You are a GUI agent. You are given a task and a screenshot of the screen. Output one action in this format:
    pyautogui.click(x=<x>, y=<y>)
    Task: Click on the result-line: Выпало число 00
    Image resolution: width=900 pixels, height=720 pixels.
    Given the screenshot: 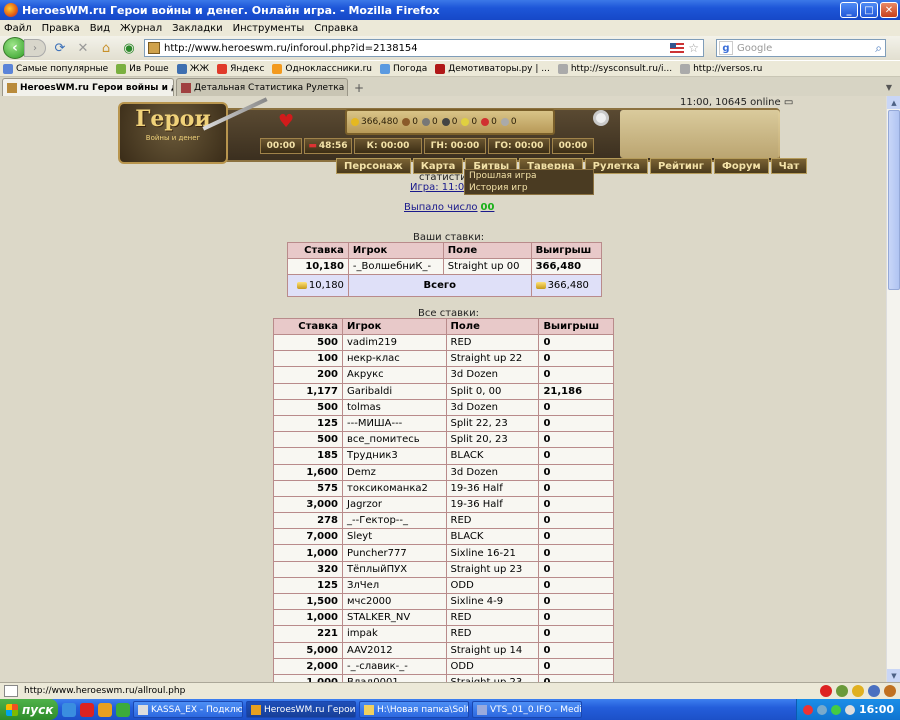 What is the action you would take?
    pyautogui.click(x=449, y=207)
    